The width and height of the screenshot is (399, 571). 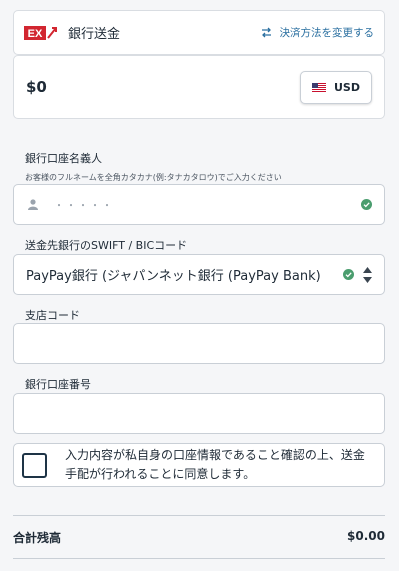 What do you see at coordinates (367, 274) in the screenshot?
I see `select-arrows-icon` at bounding box center [367, 274].